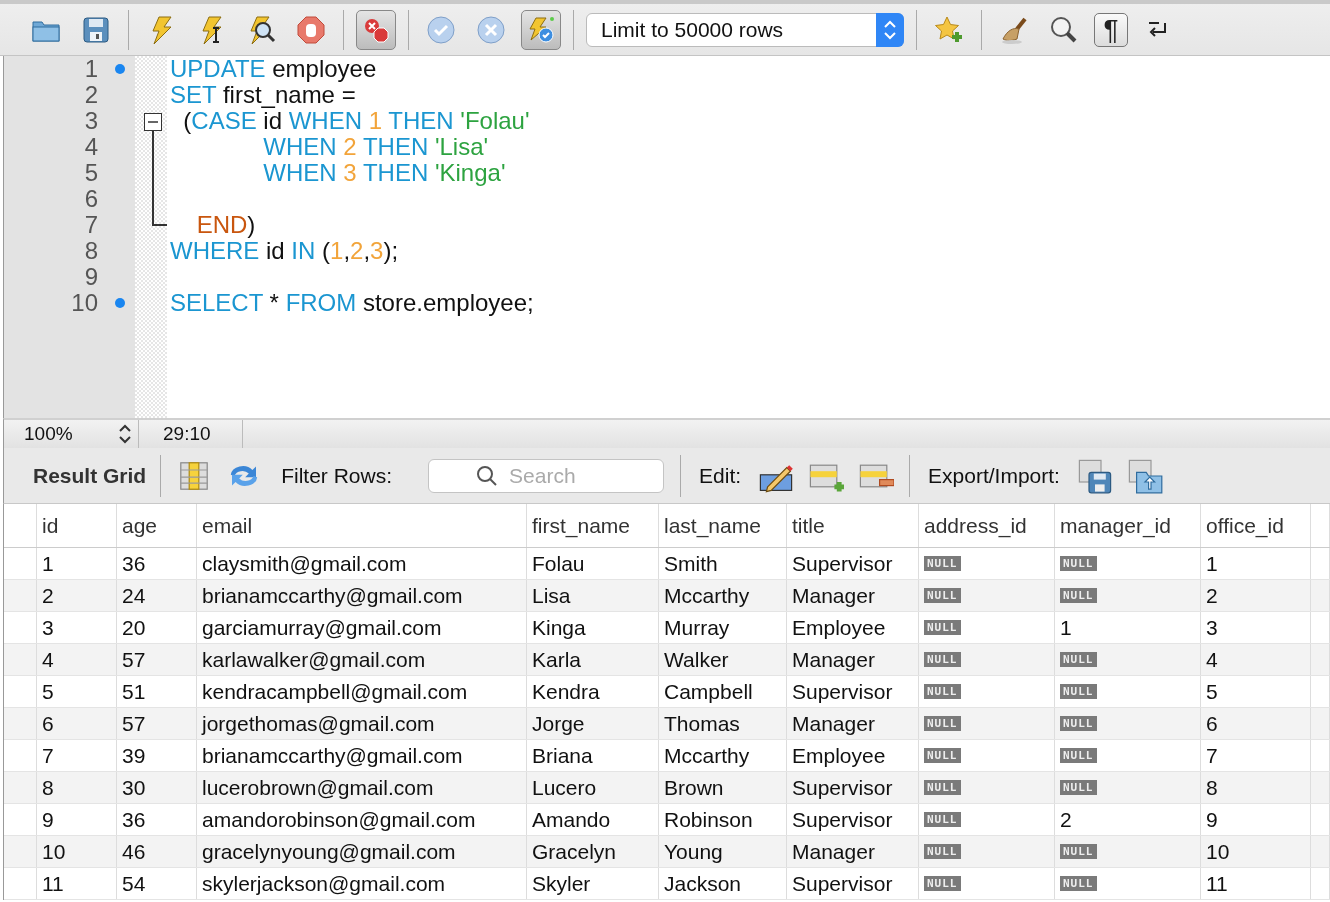  I want to click on table-cell: Gracelyn, so click(574, 851).